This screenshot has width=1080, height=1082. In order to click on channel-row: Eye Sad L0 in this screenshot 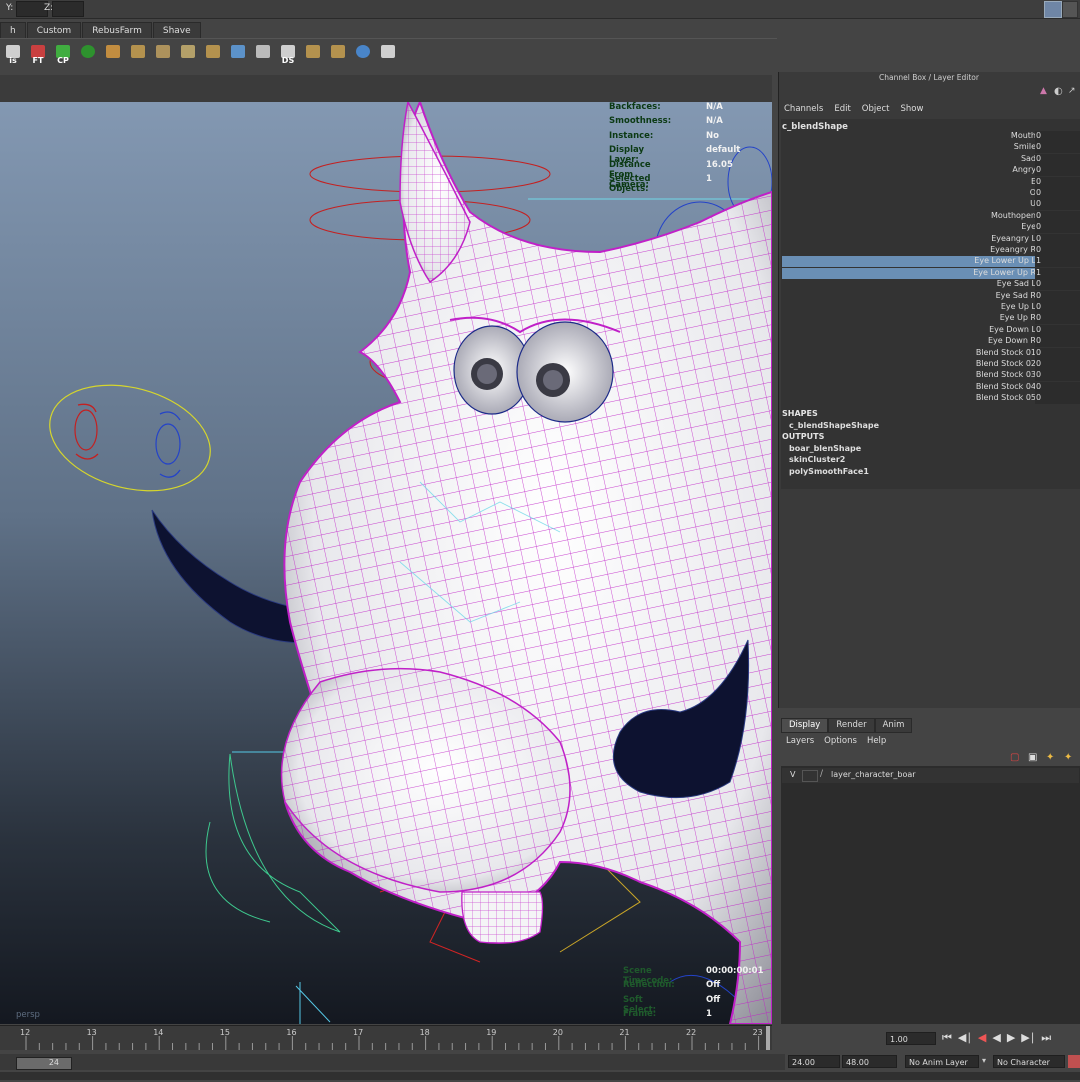, I will do `click(931, 285)`.